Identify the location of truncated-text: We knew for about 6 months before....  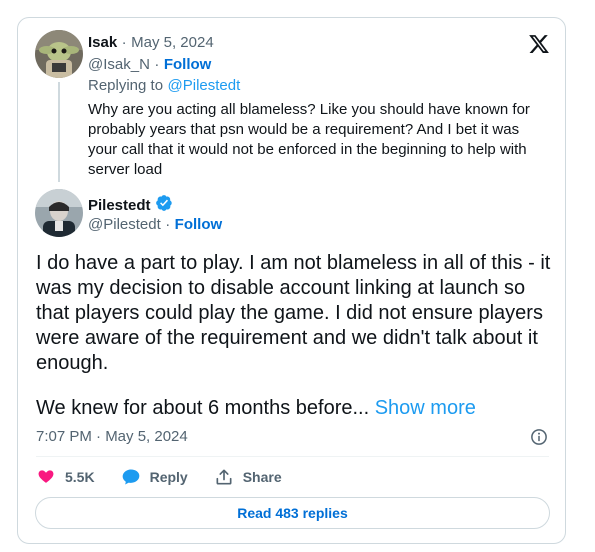
(203, 408).